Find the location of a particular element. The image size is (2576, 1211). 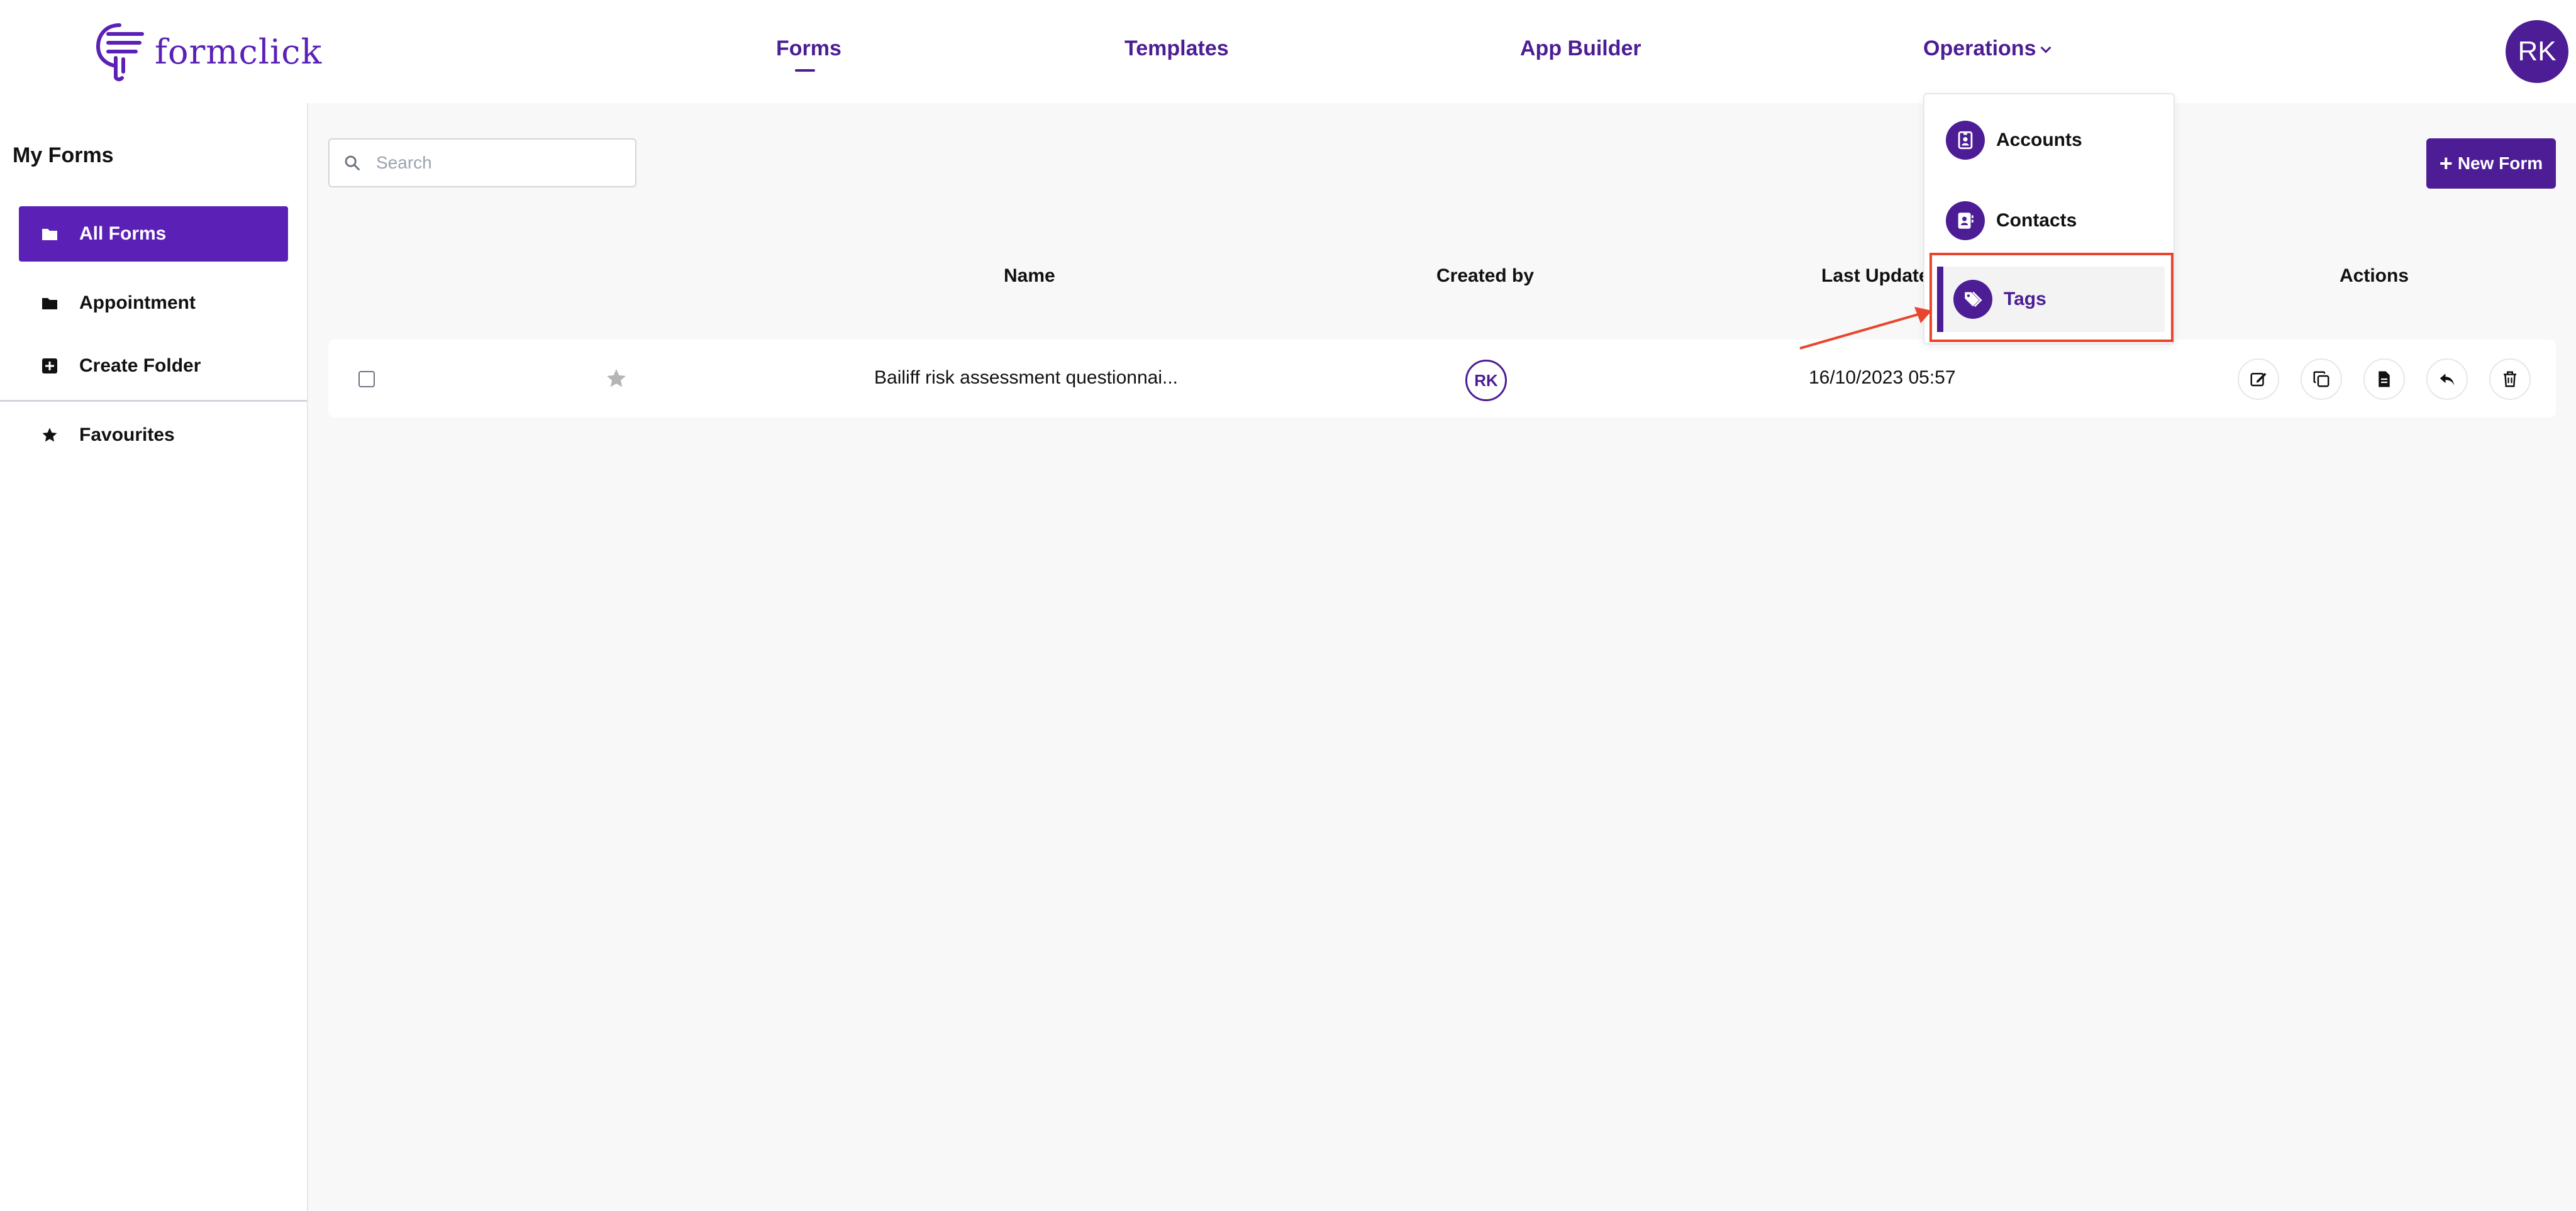

brand-logo: formclick is located at coordinates (208, 51).